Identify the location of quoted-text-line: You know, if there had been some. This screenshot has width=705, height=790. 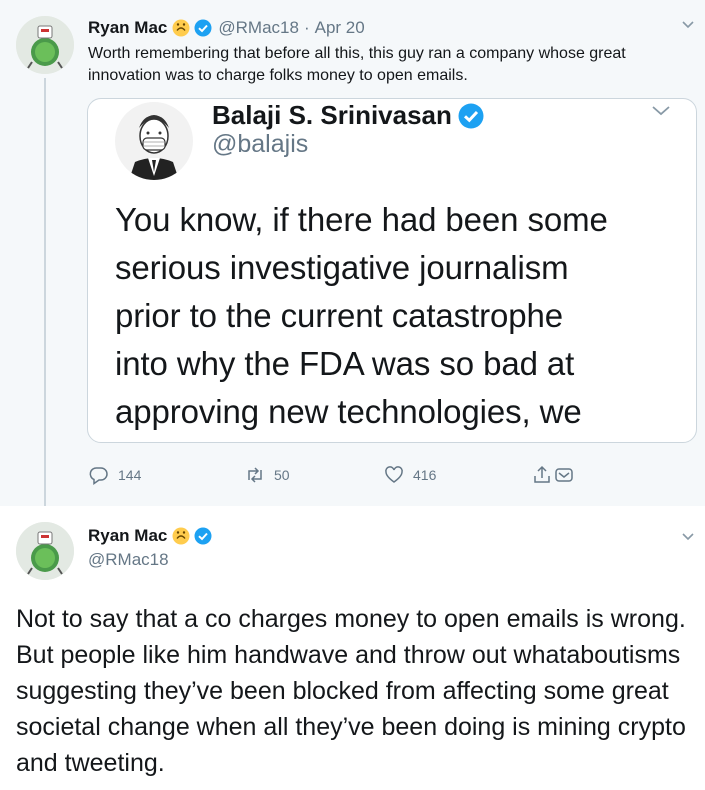
(361, 219).